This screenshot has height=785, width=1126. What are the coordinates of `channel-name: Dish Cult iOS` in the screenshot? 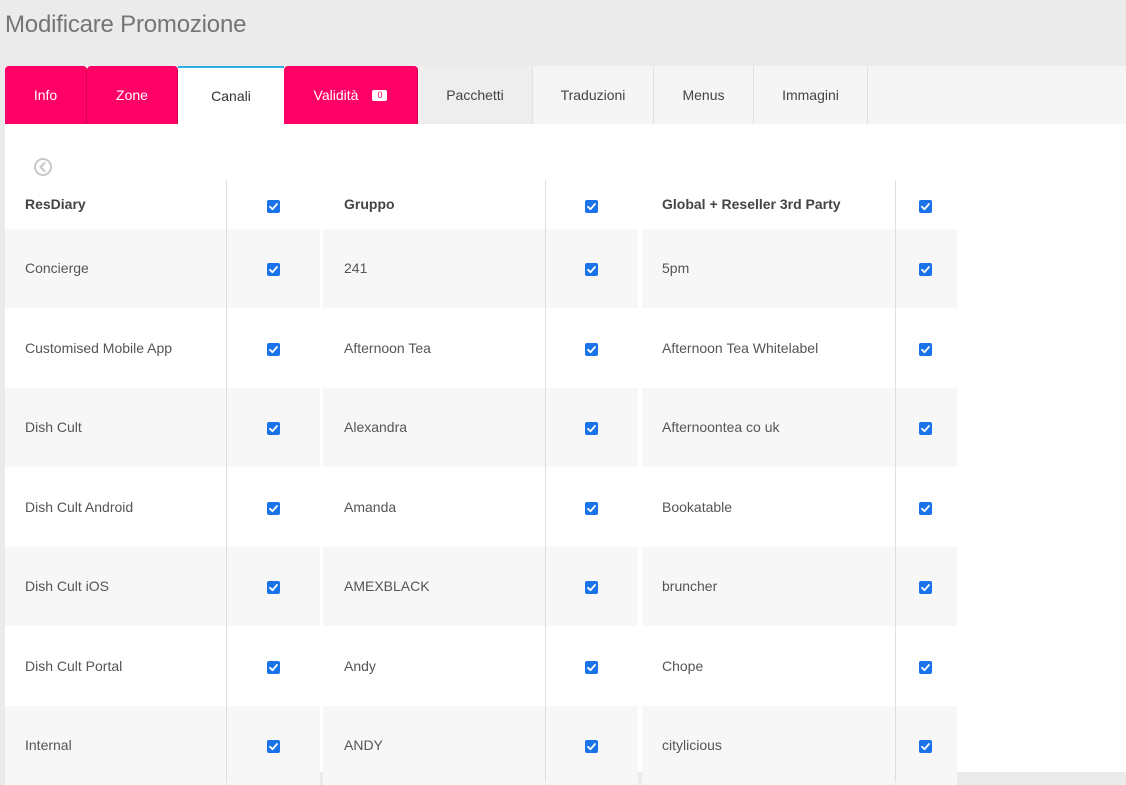 It's located at (67, 586).